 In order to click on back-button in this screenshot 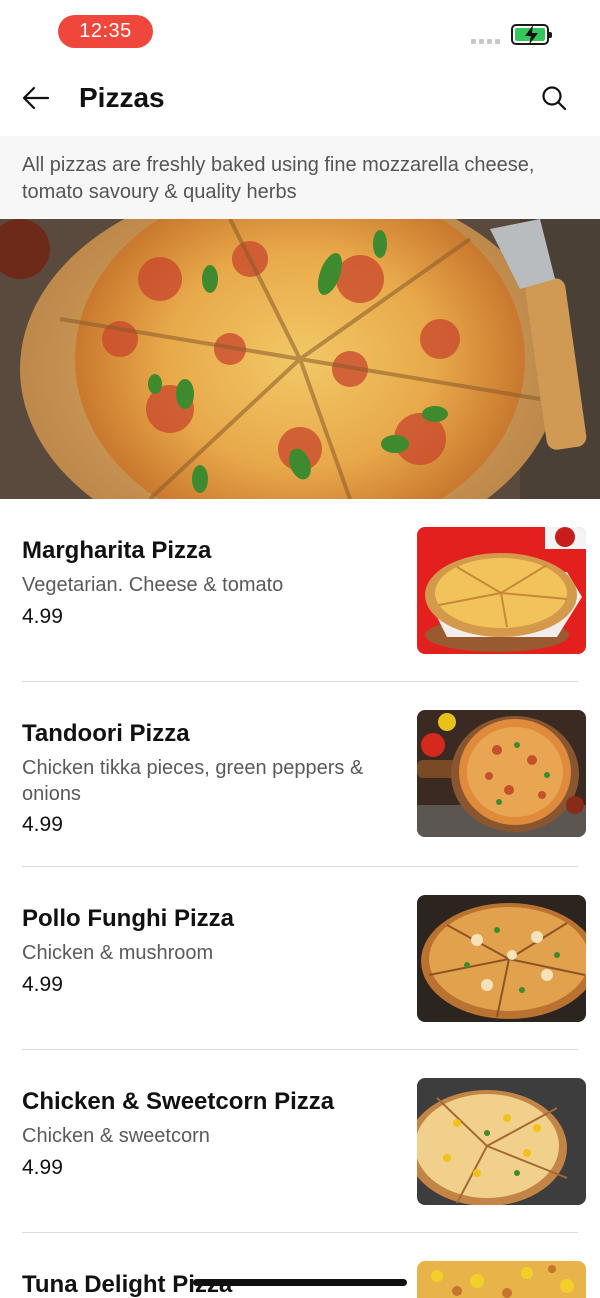, I will do `click(36, 98)`.